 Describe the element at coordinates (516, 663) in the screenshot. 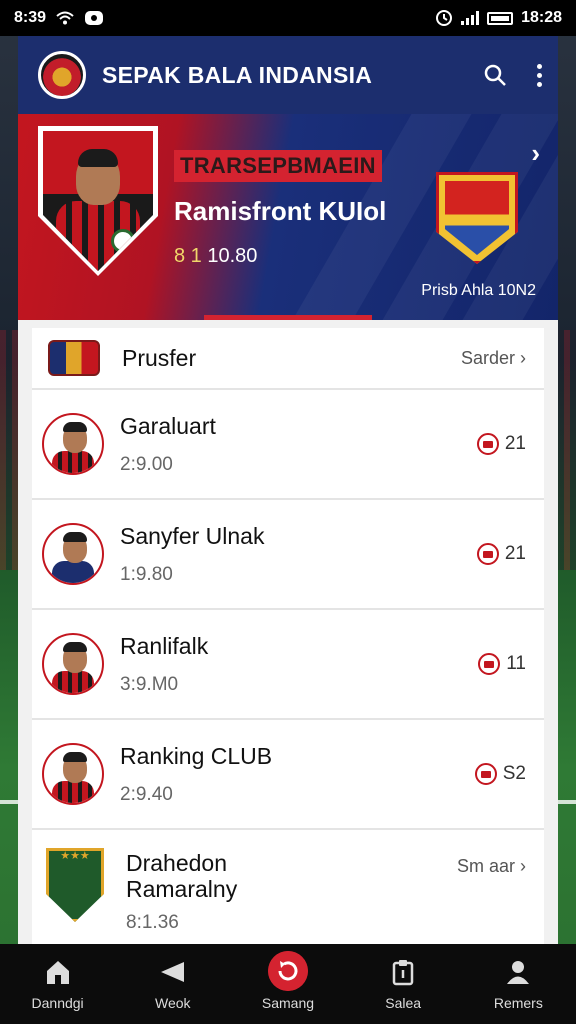

I see `player-rank: 11` at that location.